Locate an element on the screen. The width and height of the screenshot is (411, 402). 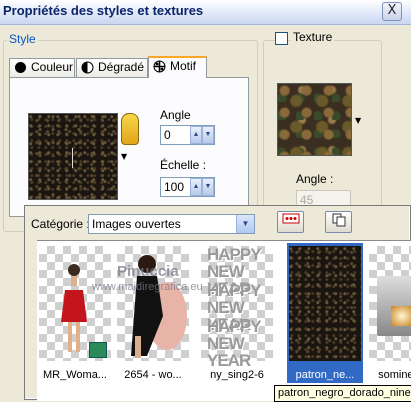
category-select: Images ouvertes ▼ is located at coordinates (171, 224).